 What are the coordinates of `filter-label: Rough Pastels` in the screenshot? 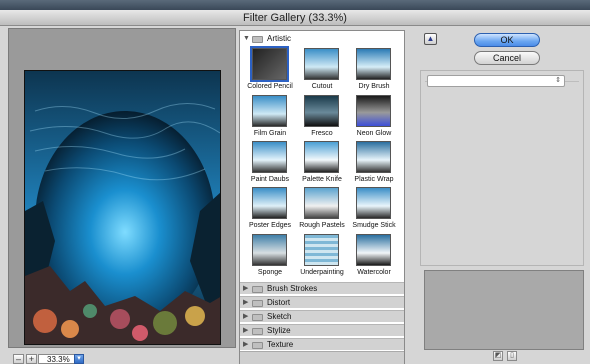 It's located at (322, 225).